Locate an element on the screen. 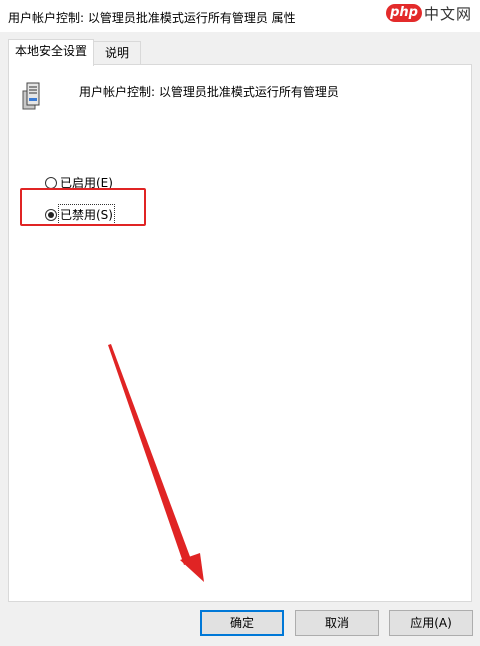 Image resolution: width=480 pixels, height=646 pixels. tab-explain: 说明 is located at coordinates (117, 53).